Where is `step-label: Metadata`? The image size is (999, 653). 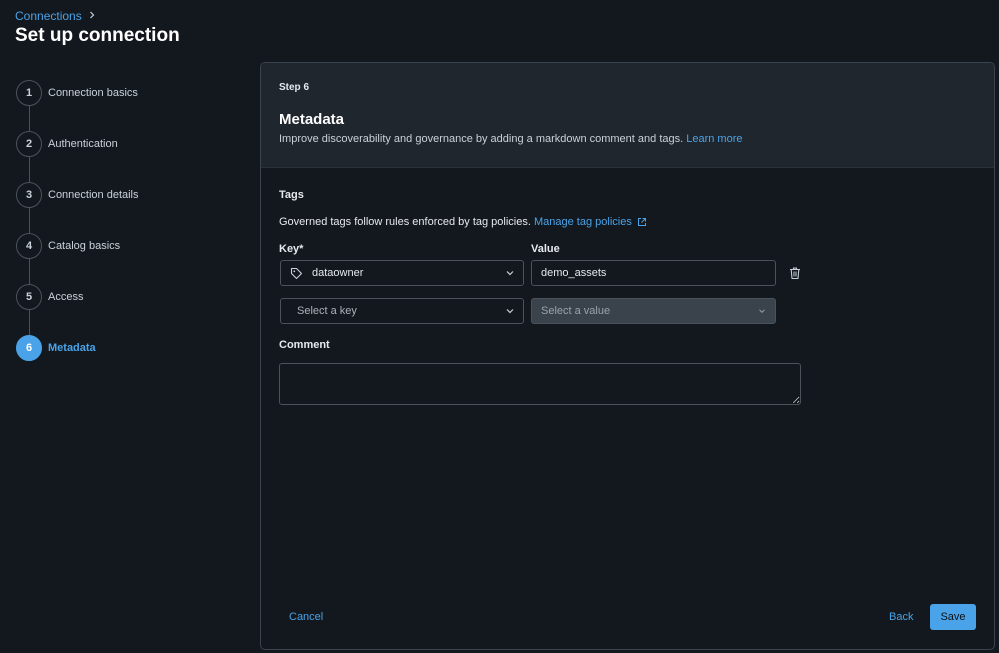 step-label: Metadata is located at coordinates (72, 348).